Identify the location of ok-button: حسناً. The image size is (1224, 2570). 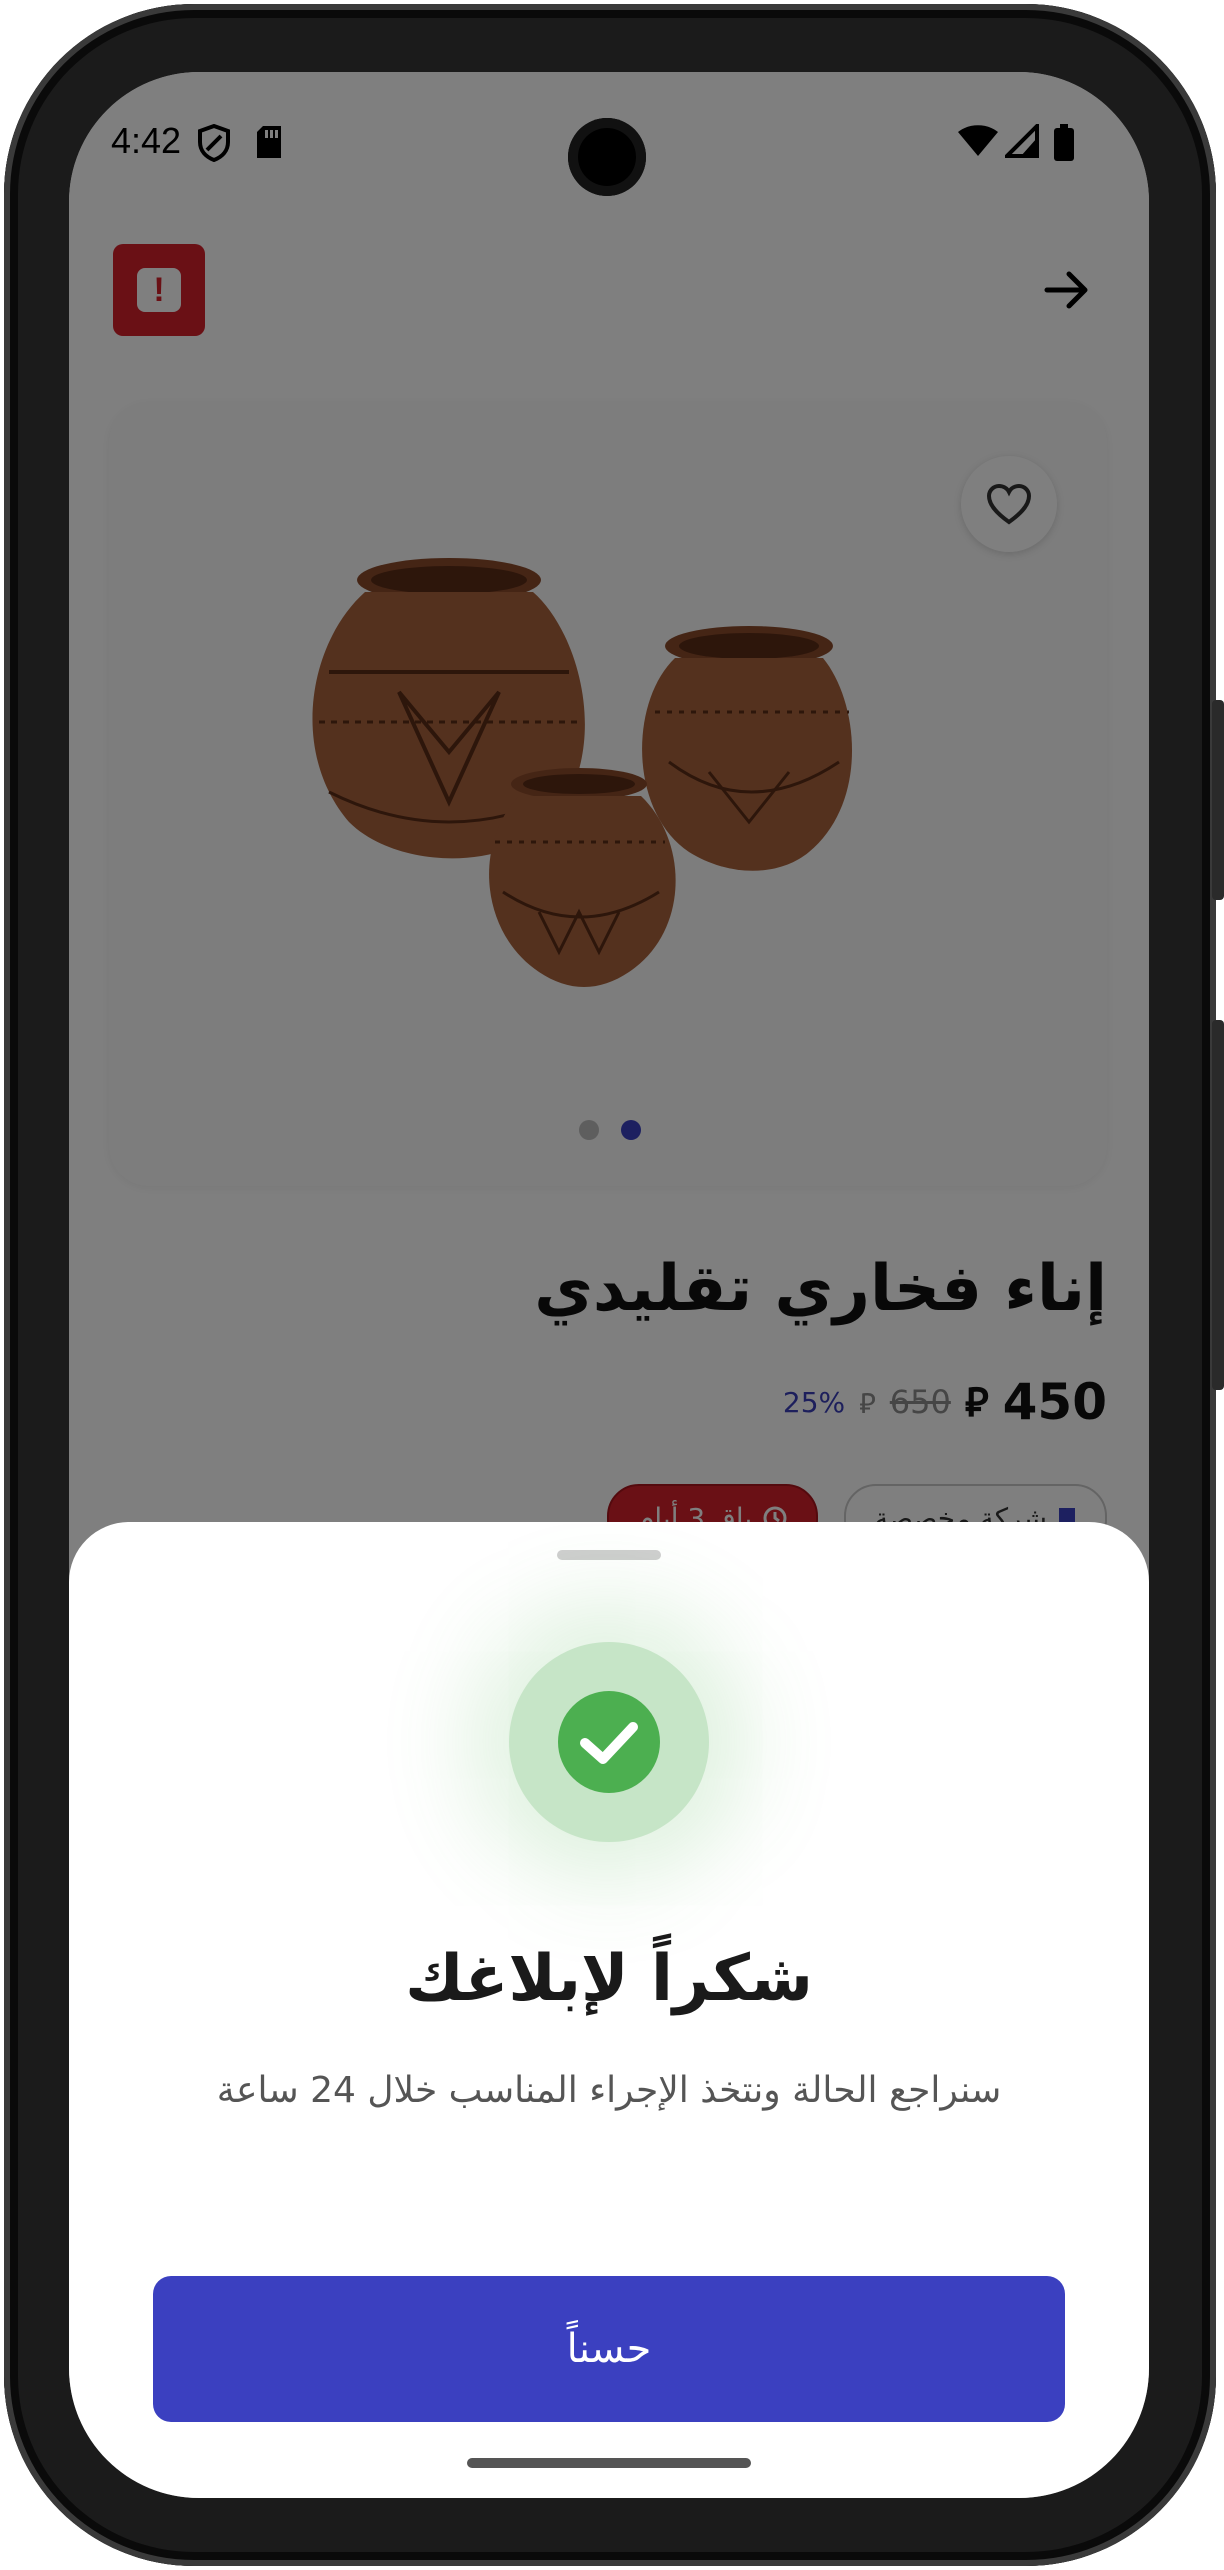
(609, 2349).